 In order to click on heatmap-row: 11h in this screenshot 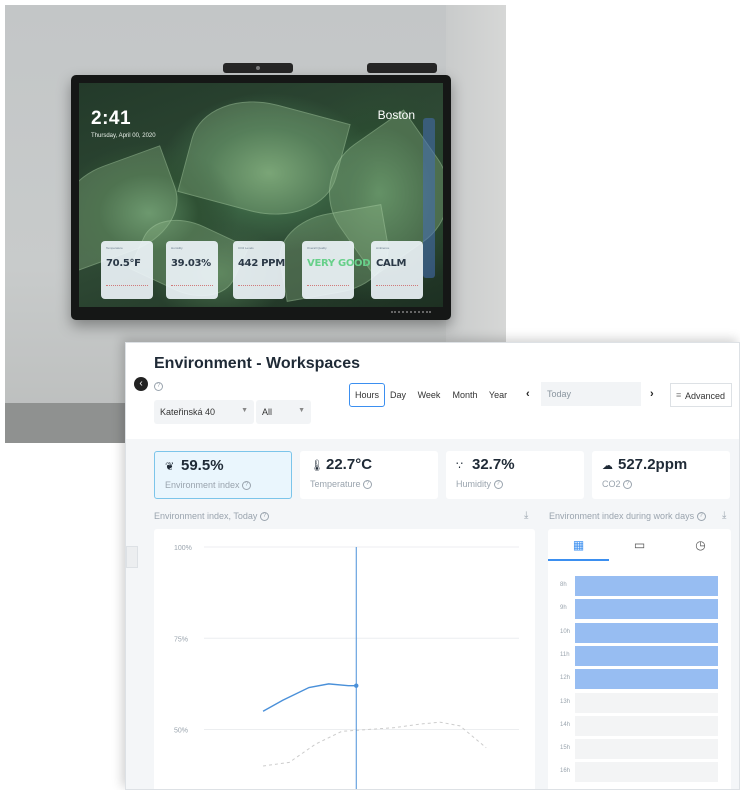, I will do `click(639, 655)`.